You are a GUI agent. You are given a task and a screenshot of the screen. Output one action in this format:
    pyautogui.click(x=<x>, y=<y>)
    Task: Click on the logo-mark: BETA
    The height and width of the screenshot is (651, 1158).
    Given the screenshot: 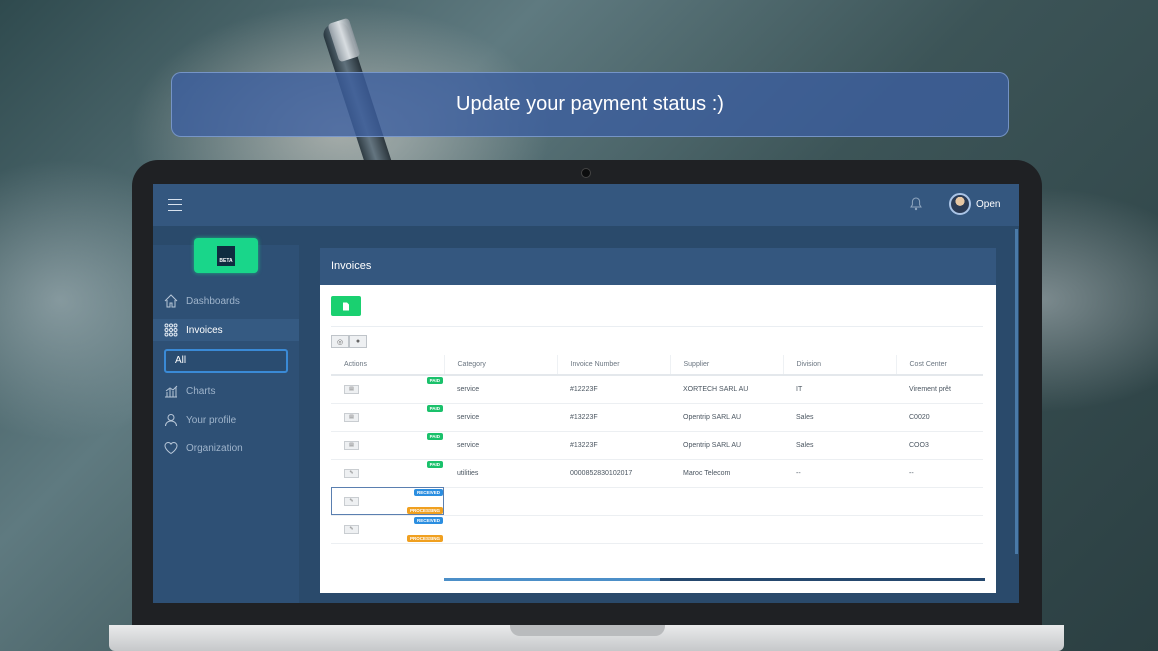 What is the action you would take?
    pyautogui.click(x=226, y=255)
    